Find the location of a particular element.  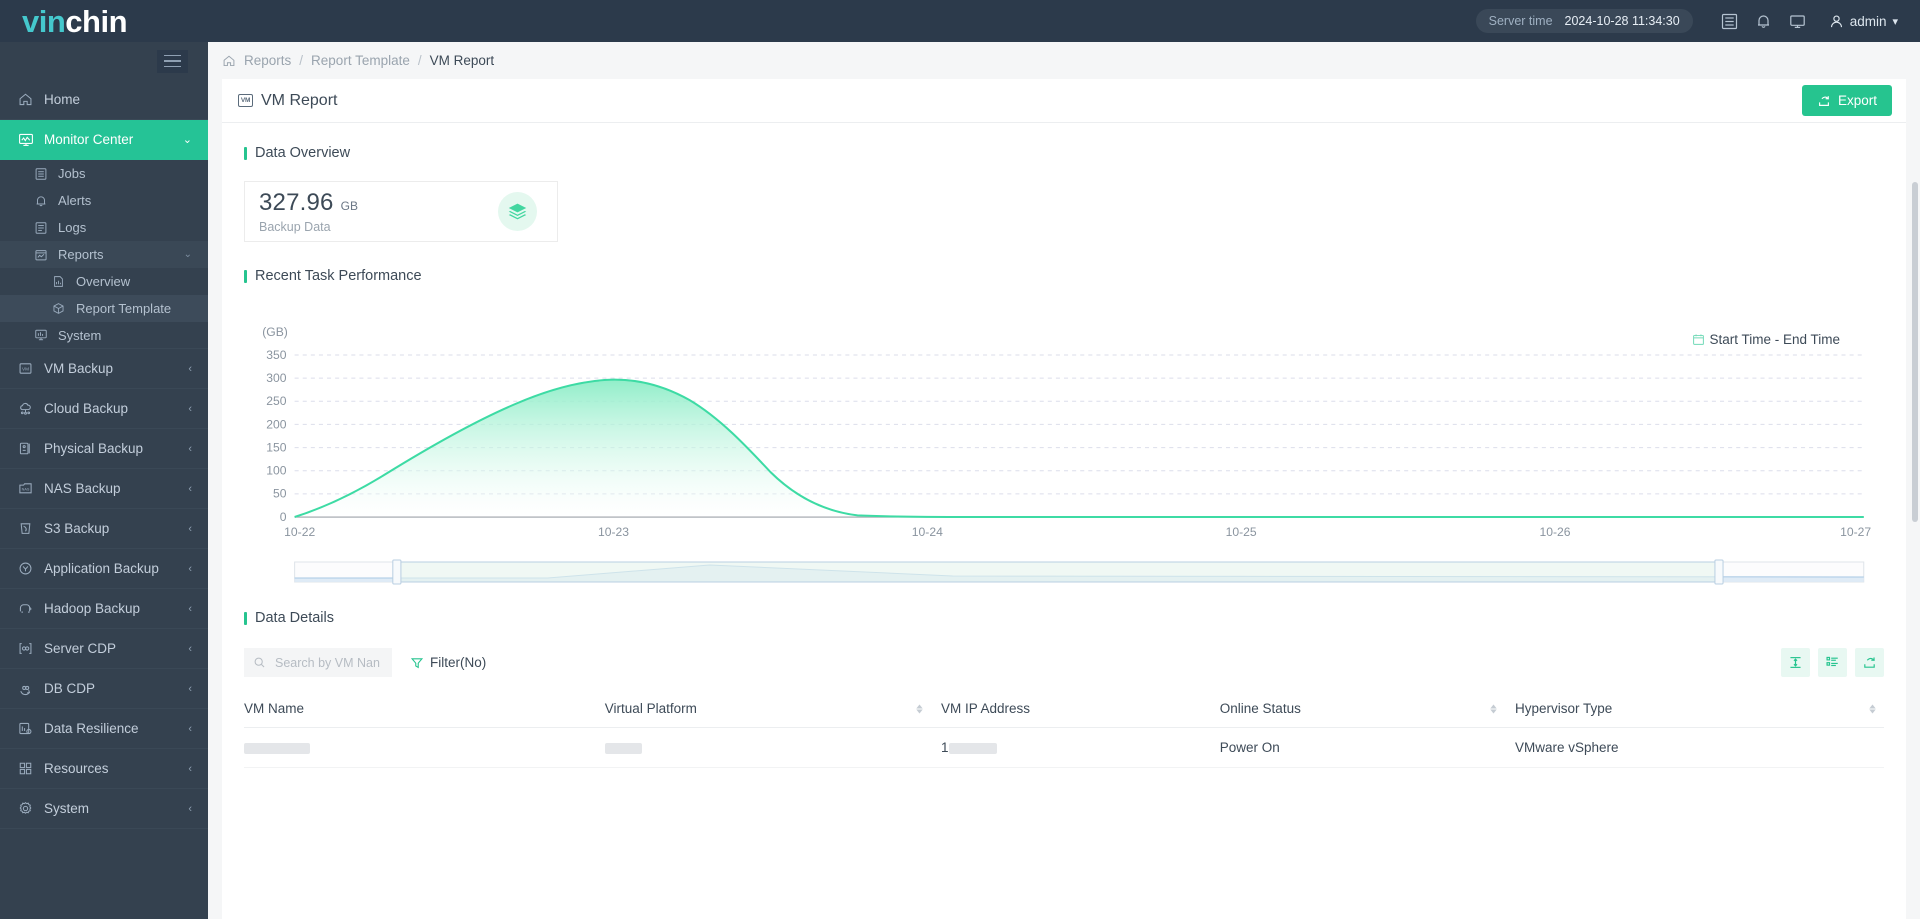

server-time-value: 2024-10-28 11:34:30 is located at coordinates (1622, 21).